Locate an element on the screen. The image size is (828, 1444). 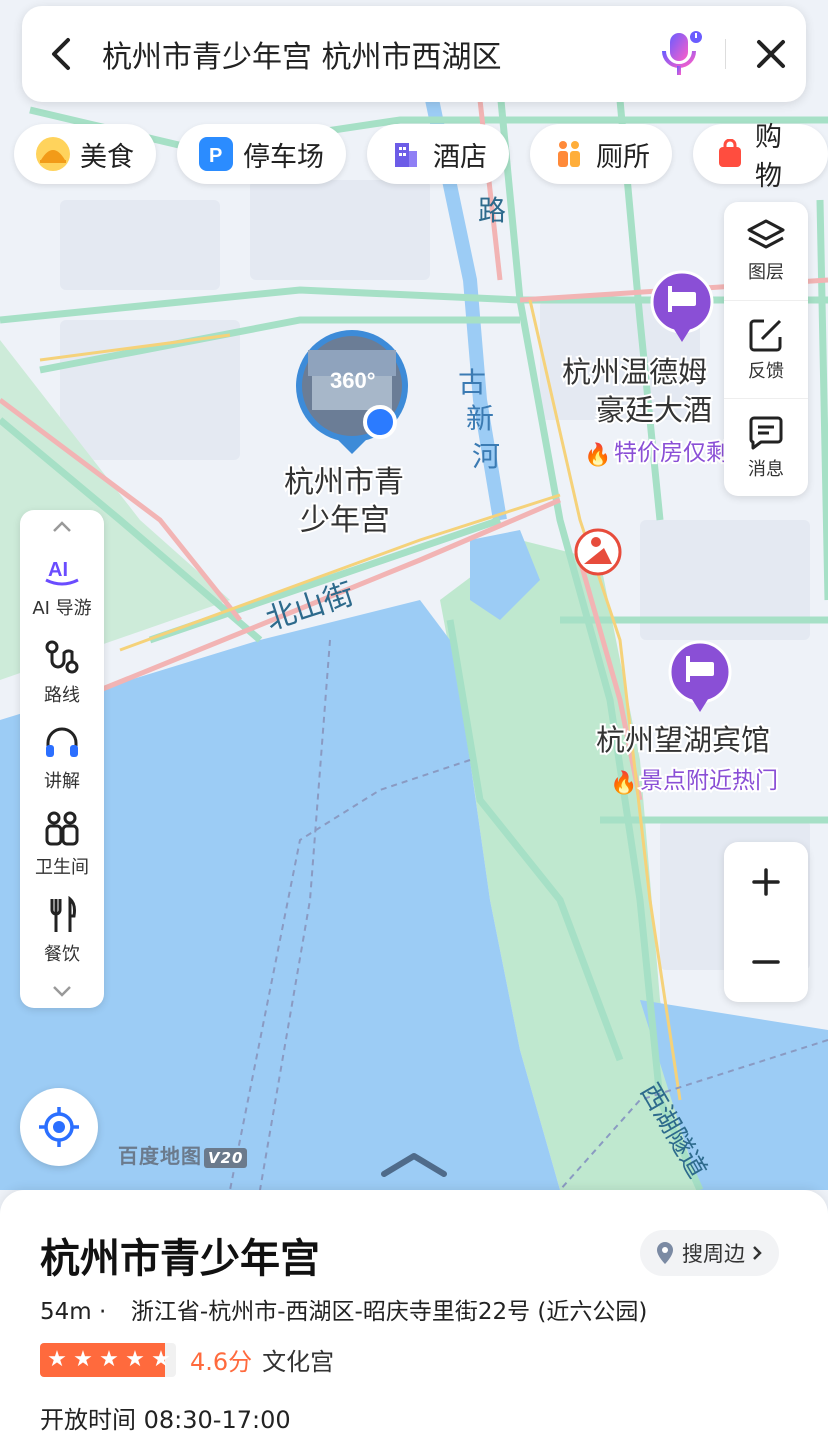
rating-row: ★ ★ ★ ★ ★ 4.6分 文化宫 is located at coordinates (187, 1359).